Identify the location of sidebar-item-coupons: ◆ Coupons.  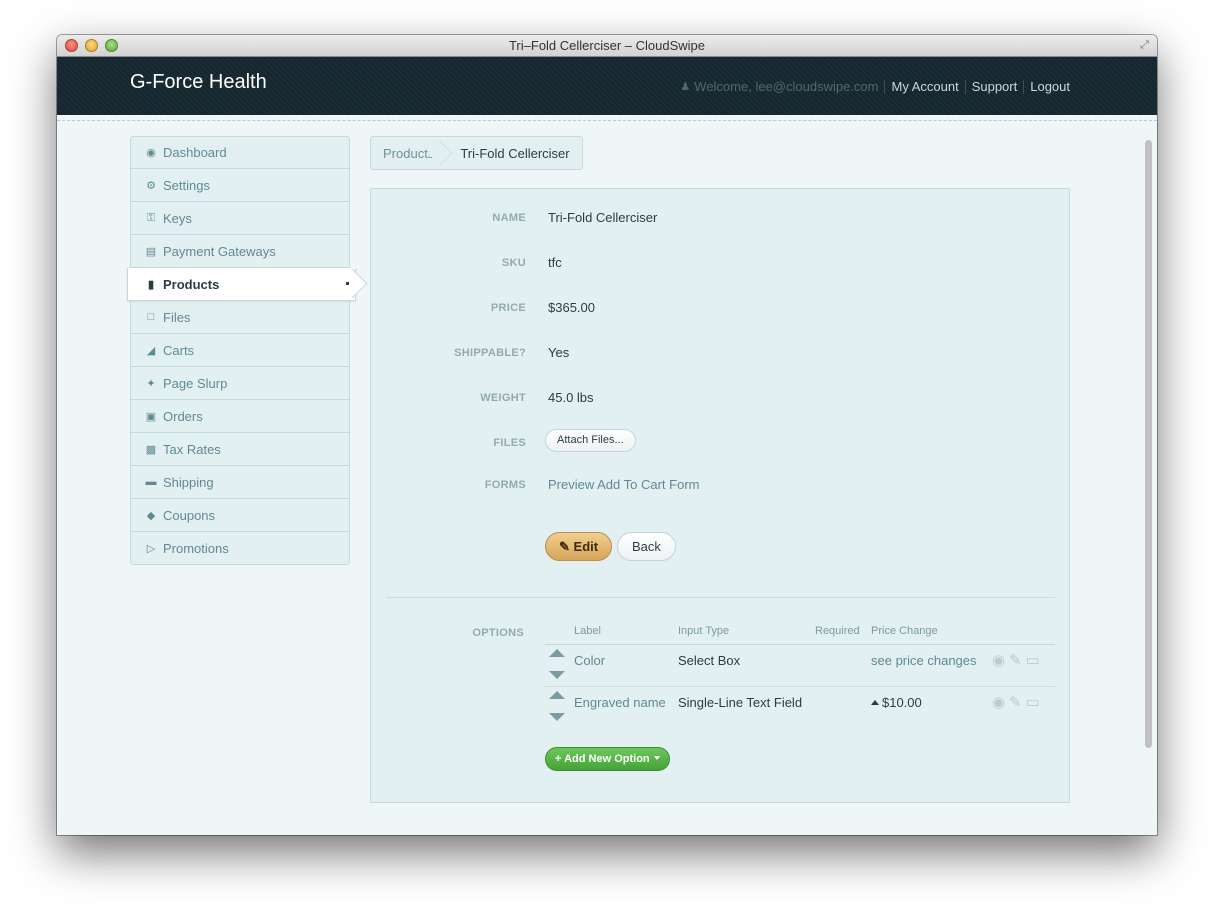
(240, 515).